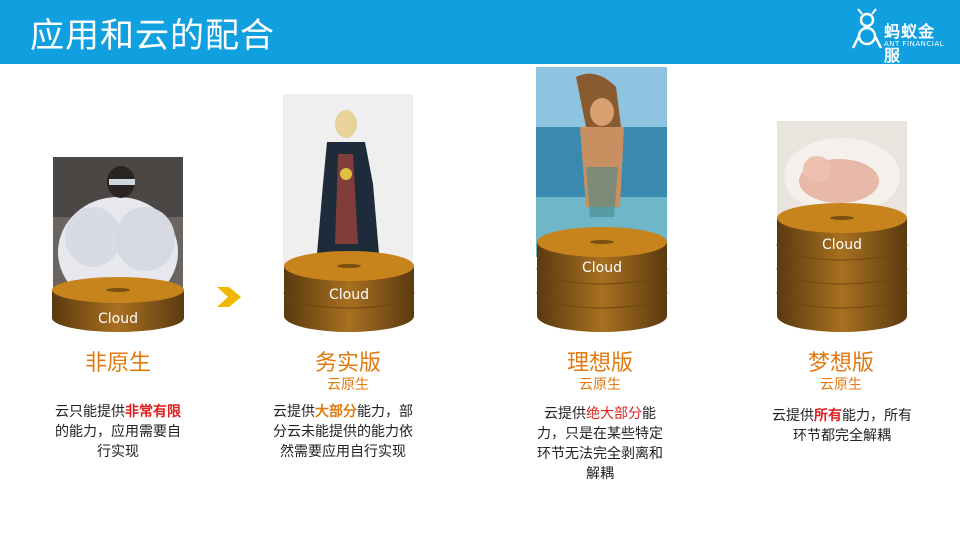  I want to click on ant-financial-logo: 蚂蚁金服 ANT FINANCIAL, so click(900, 36).